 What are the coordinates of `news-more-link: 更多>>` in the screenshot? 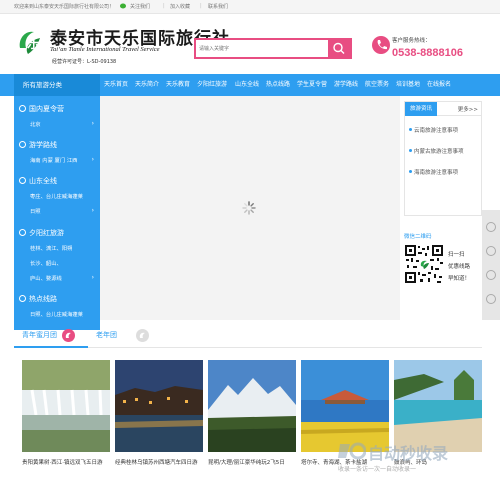 It's located at (468, 109).